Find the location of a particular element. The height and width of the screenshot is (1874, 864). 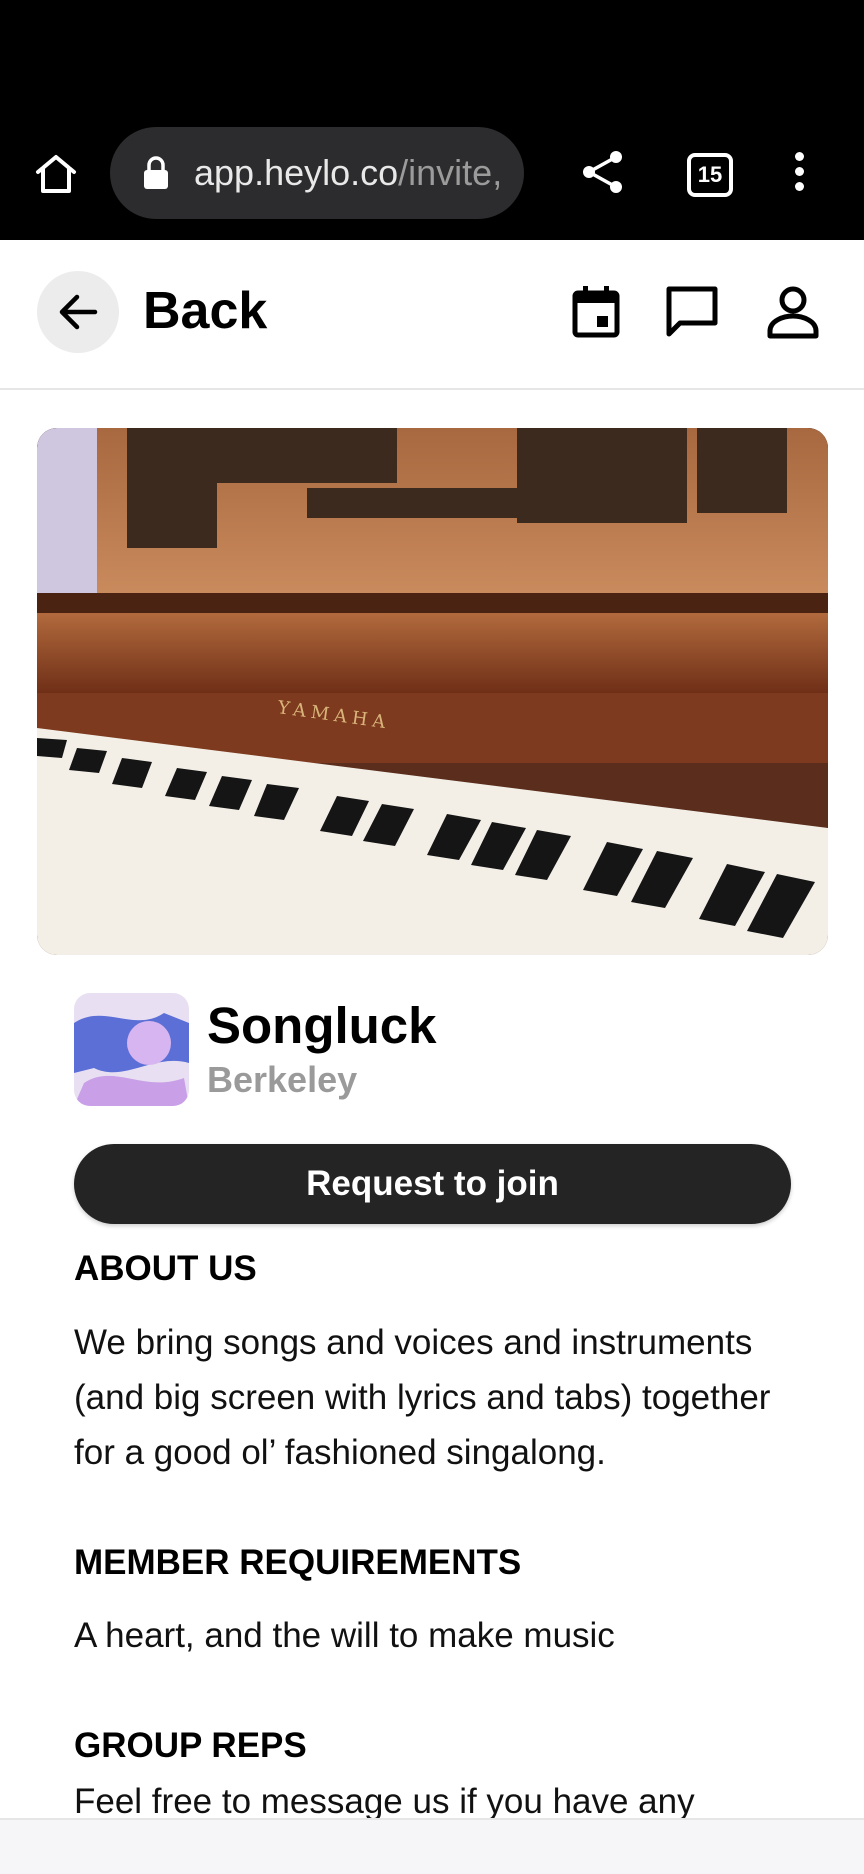

group-name: Songluck is located at coordinates (322, 1025).